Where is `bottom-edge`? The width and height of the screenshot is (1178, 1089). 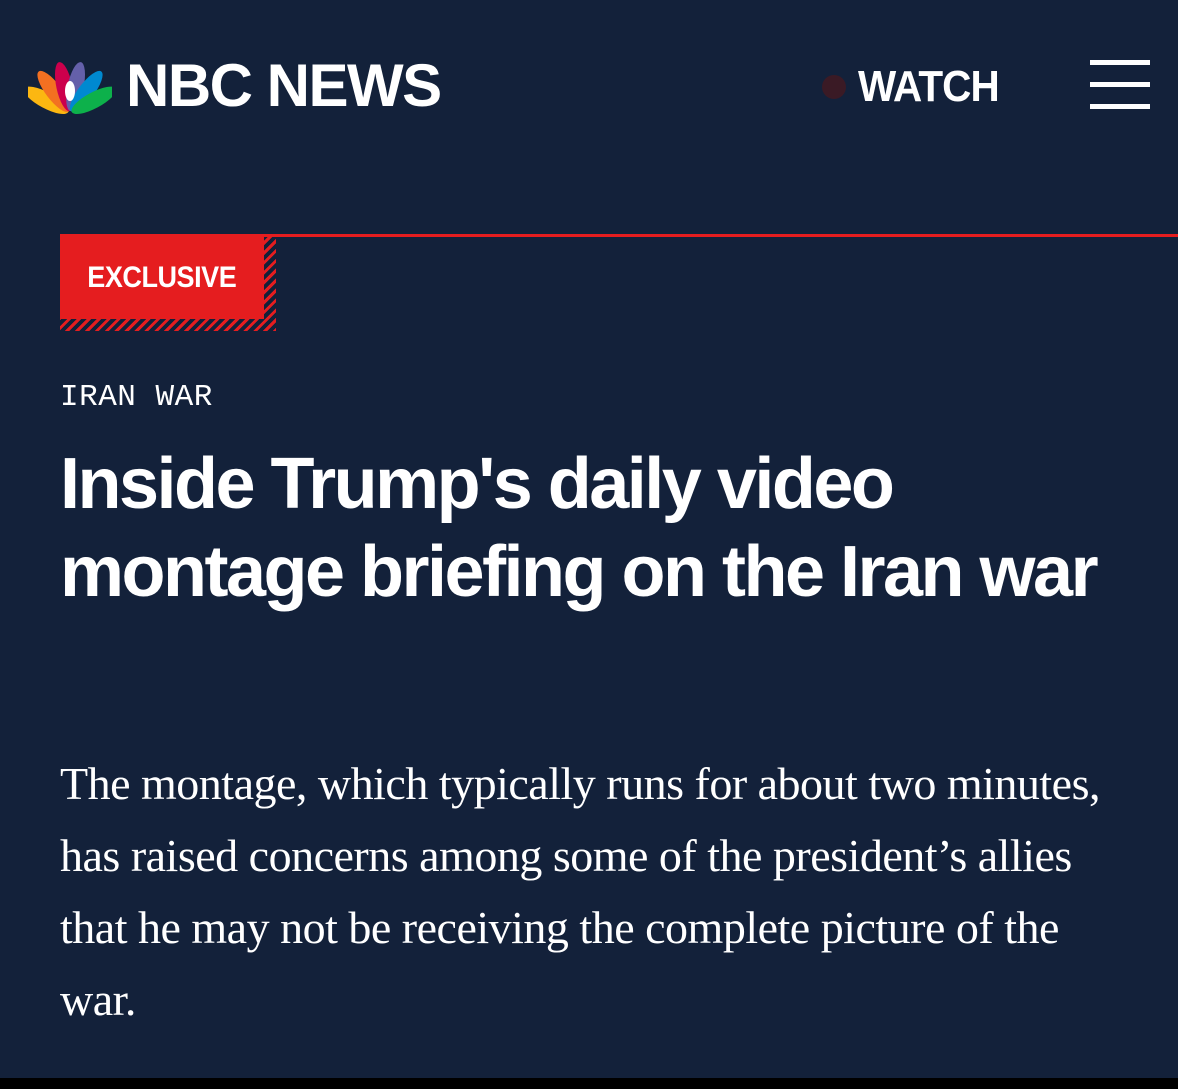 bottom-edge is located at coordinates (589, 1083).